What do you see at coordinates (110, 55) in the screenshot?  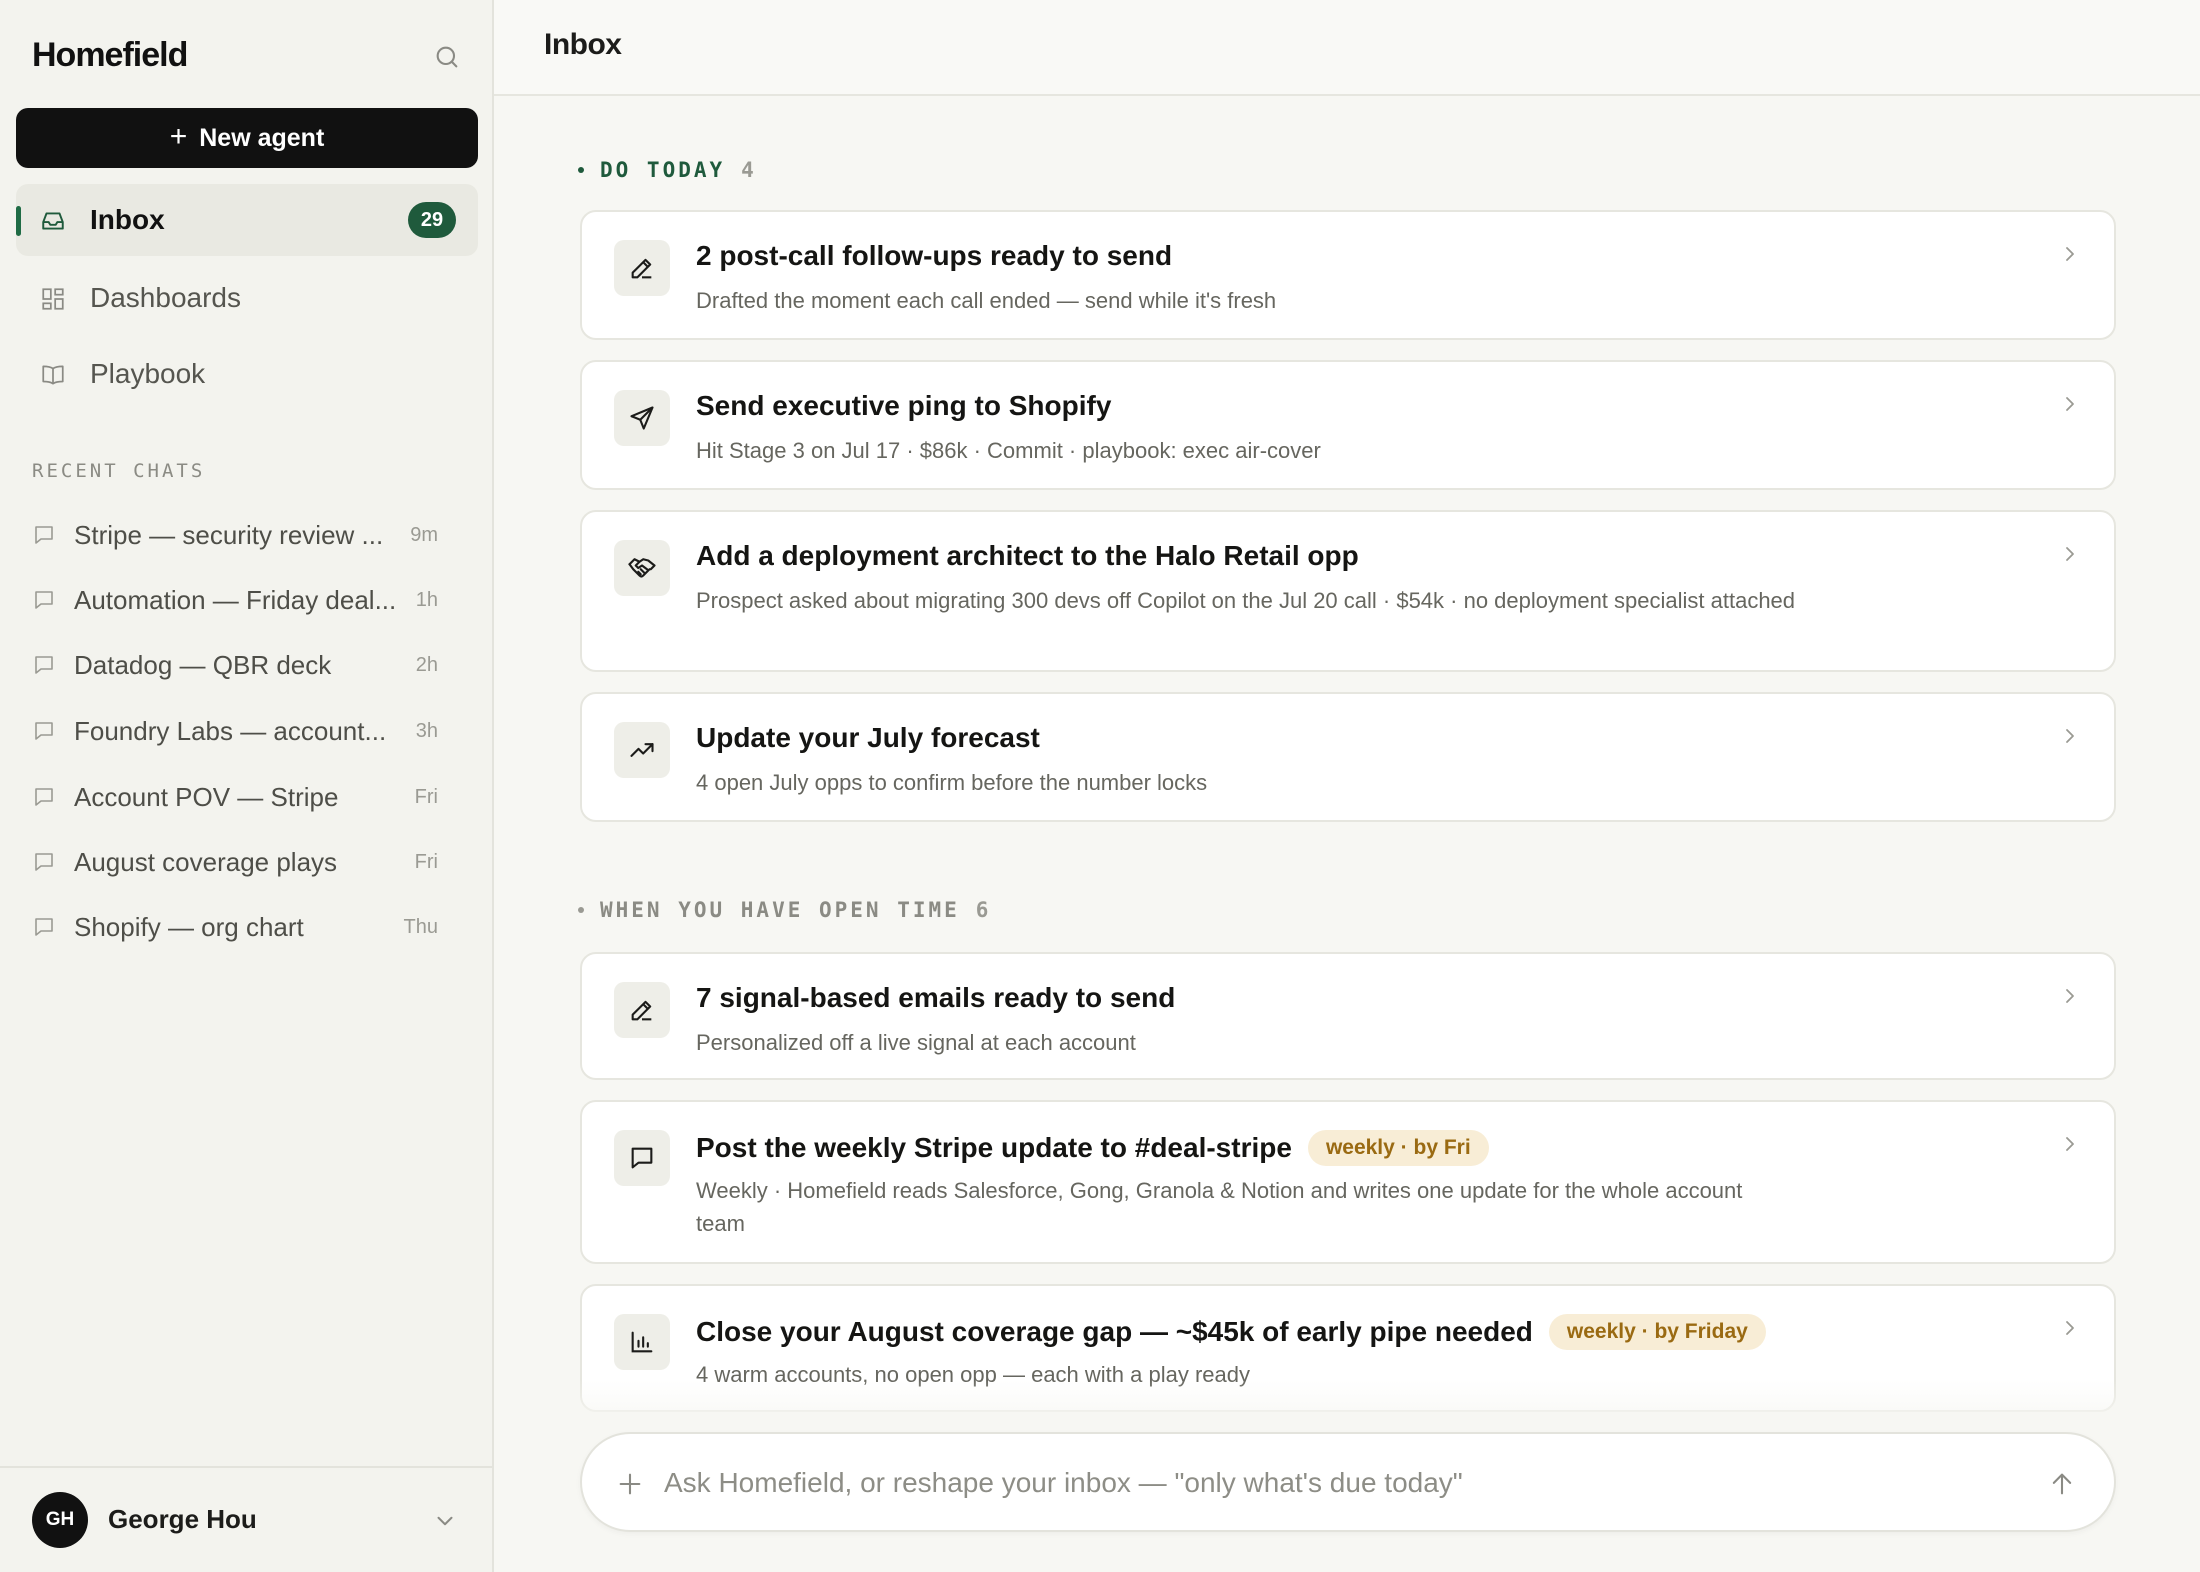 I see `brand-logo: Homefield` at bounding box center [110, 55].